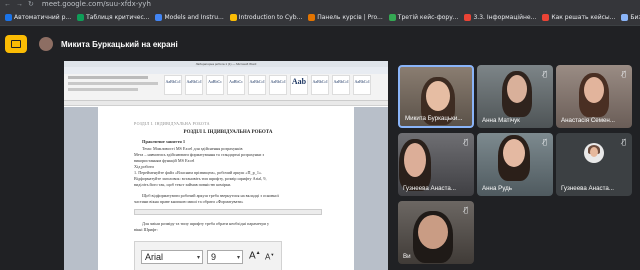  I want to click on ribbon-format-group, so click(113, 83).